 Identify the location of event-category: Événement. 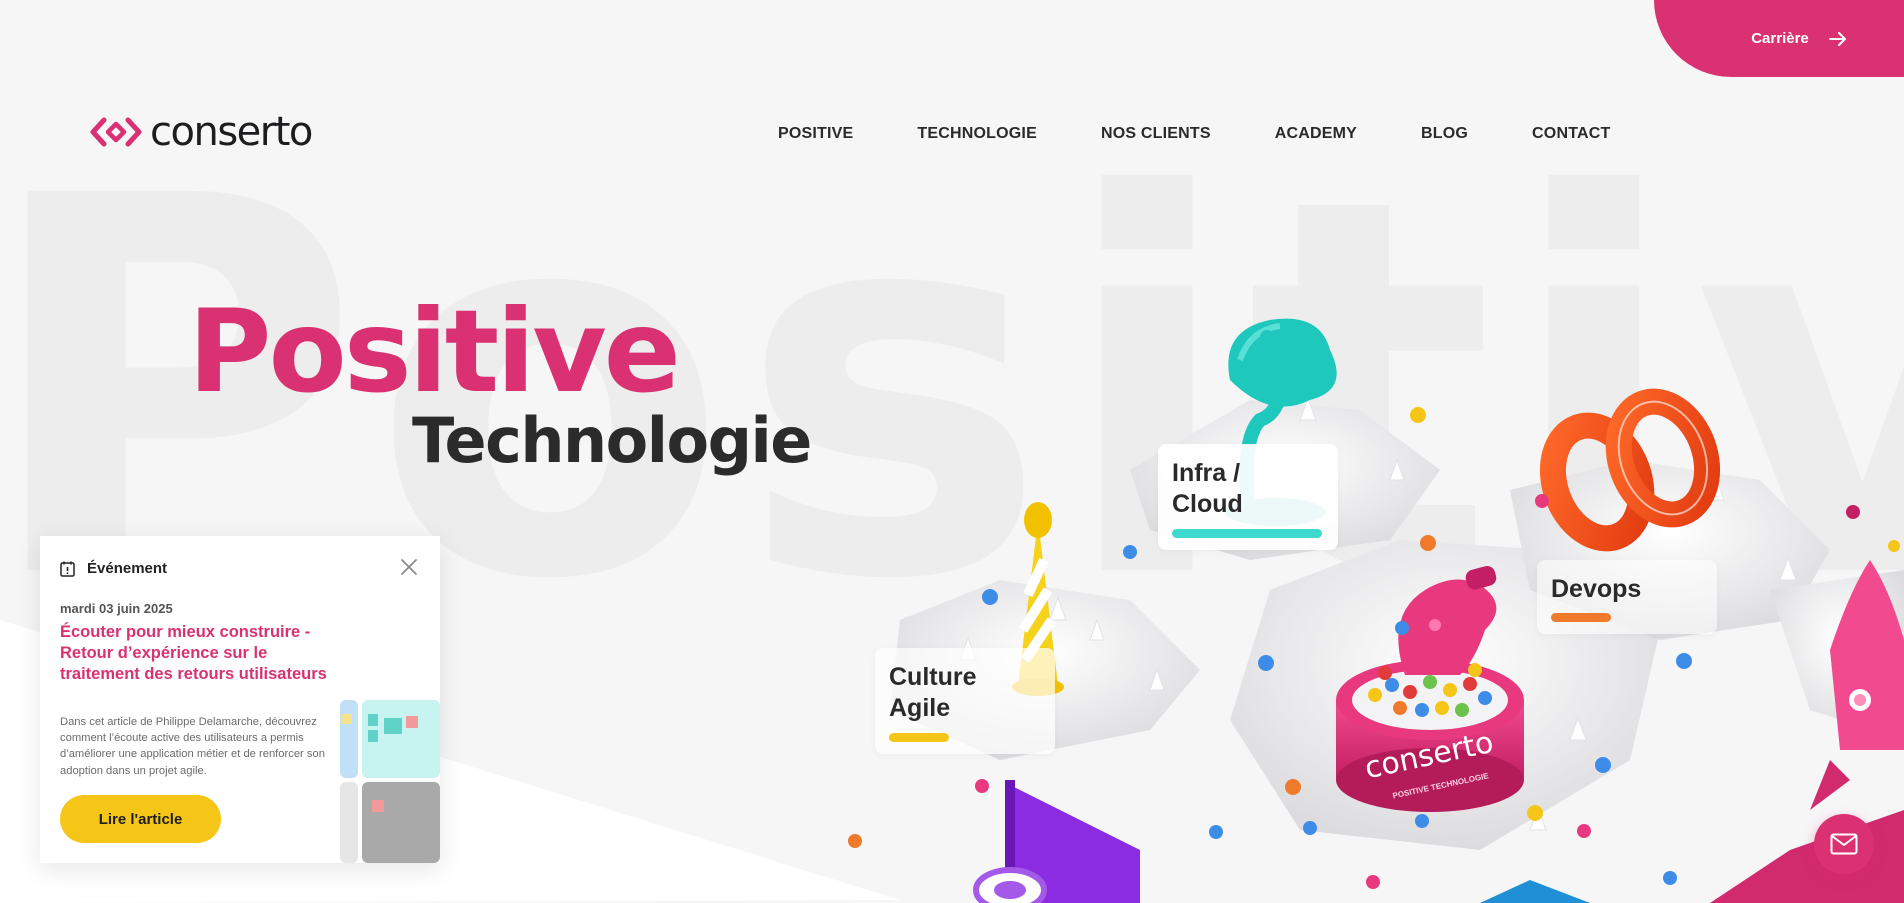
(127, 568).